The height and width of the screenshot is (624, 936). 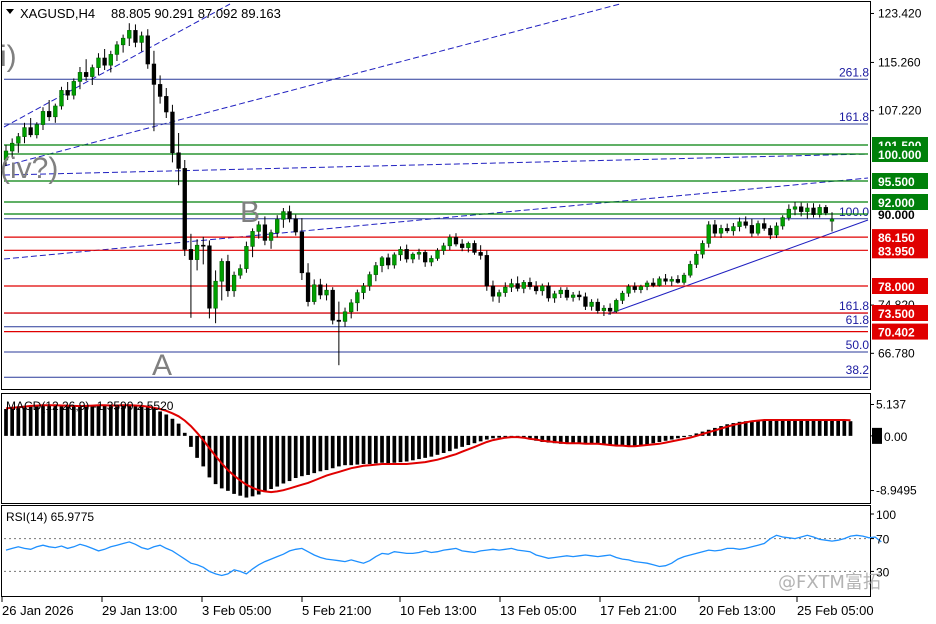 What do you see at coordinates (250, 212) in the screenshot?
I see `wave-label: B` at bounding box center [250, 212].